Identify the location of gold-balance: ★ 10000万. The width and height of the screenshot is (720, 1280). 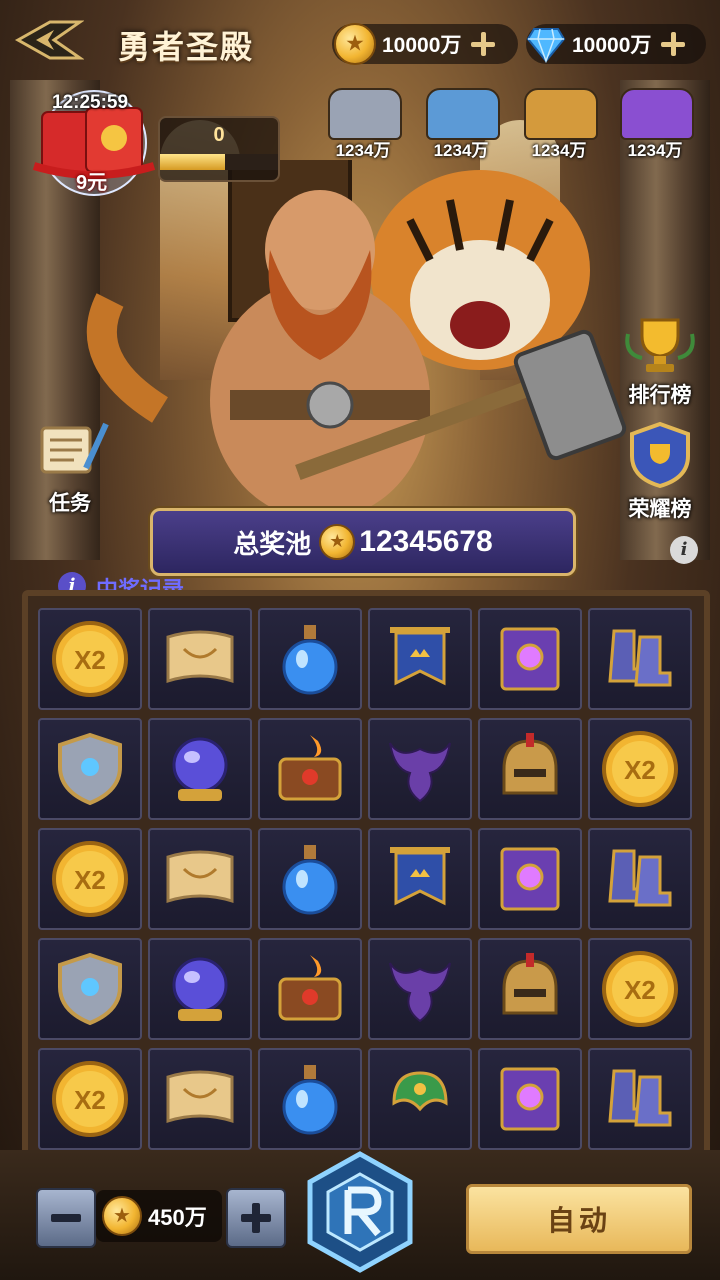
(425, 44).